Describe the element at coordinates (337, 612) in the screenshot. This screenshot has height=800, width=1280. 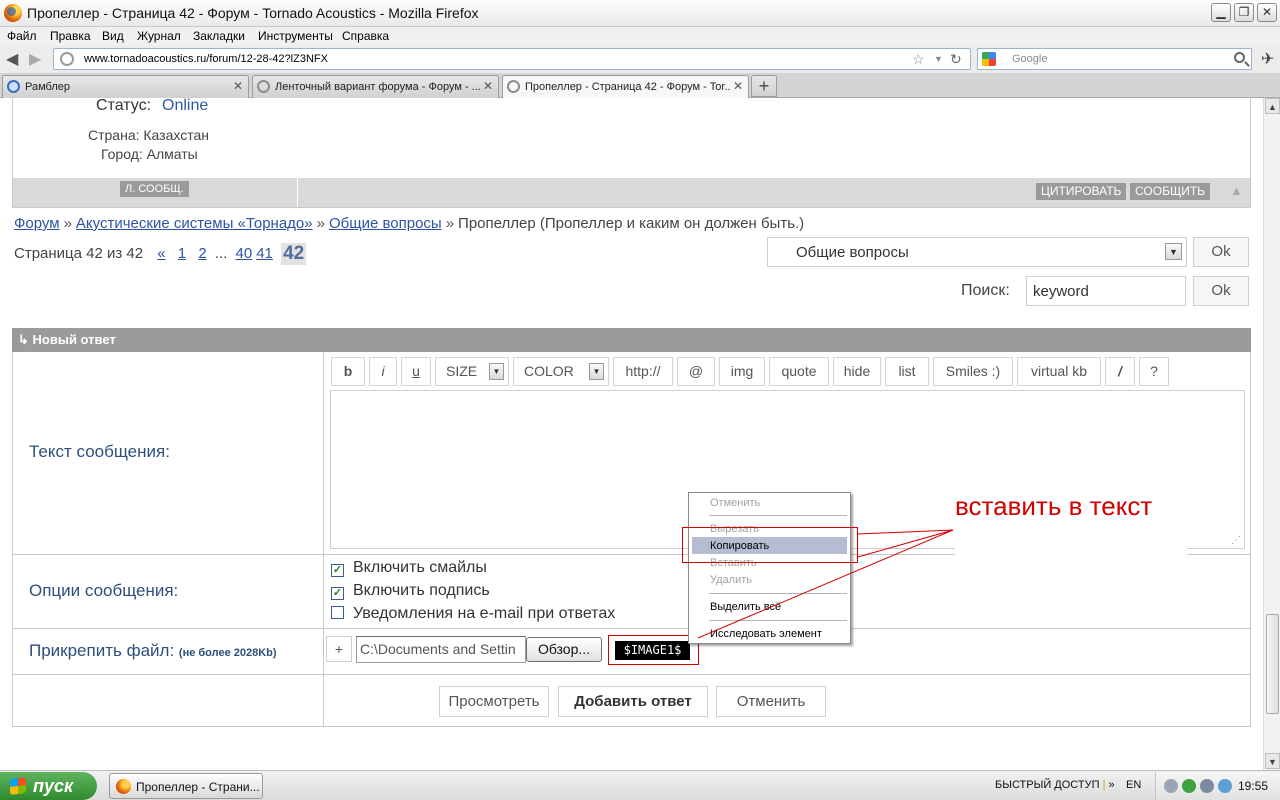
I see `email-notify-checkbox` at that location.